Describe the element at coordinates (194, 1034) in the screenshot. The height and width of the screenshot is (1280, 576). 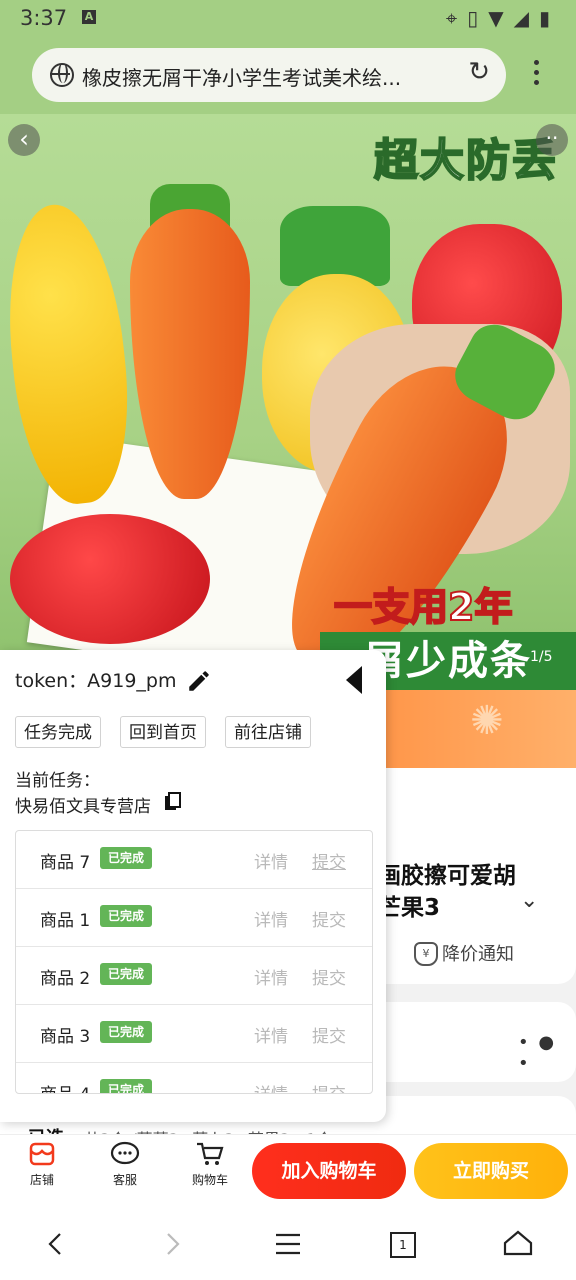
I see `list-item: 商品 3 已完成 详情 提交` at that location.